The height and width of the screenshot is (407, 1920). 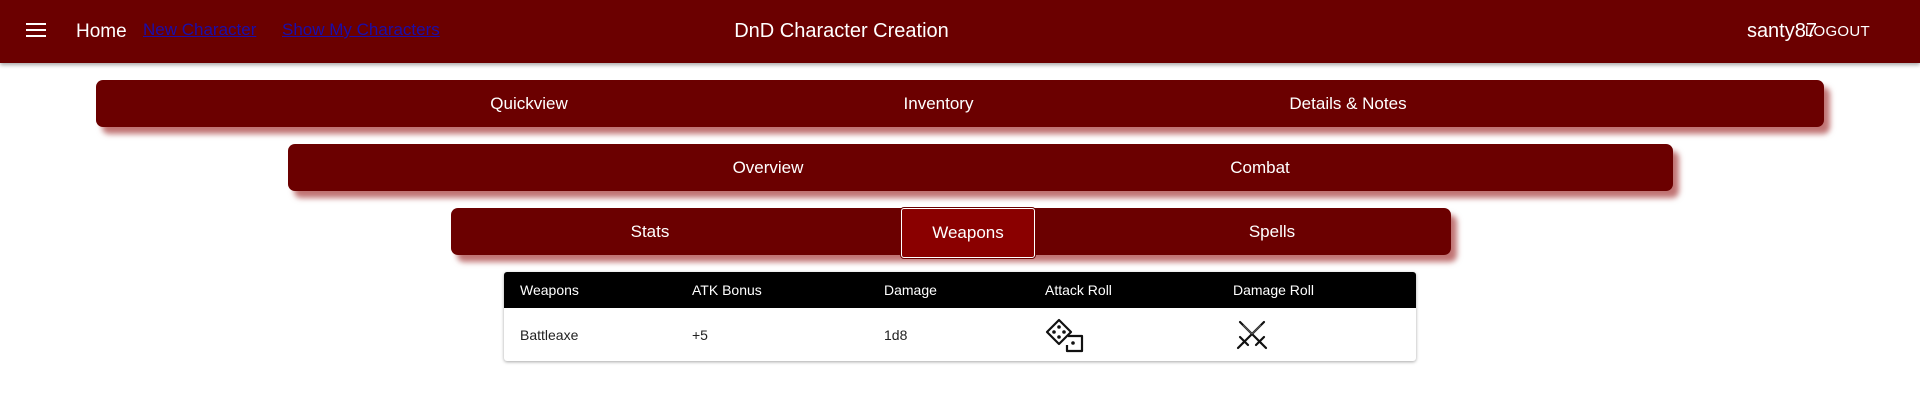 I want to click on column-header-damage: Damage, so click(x=910, y=290).